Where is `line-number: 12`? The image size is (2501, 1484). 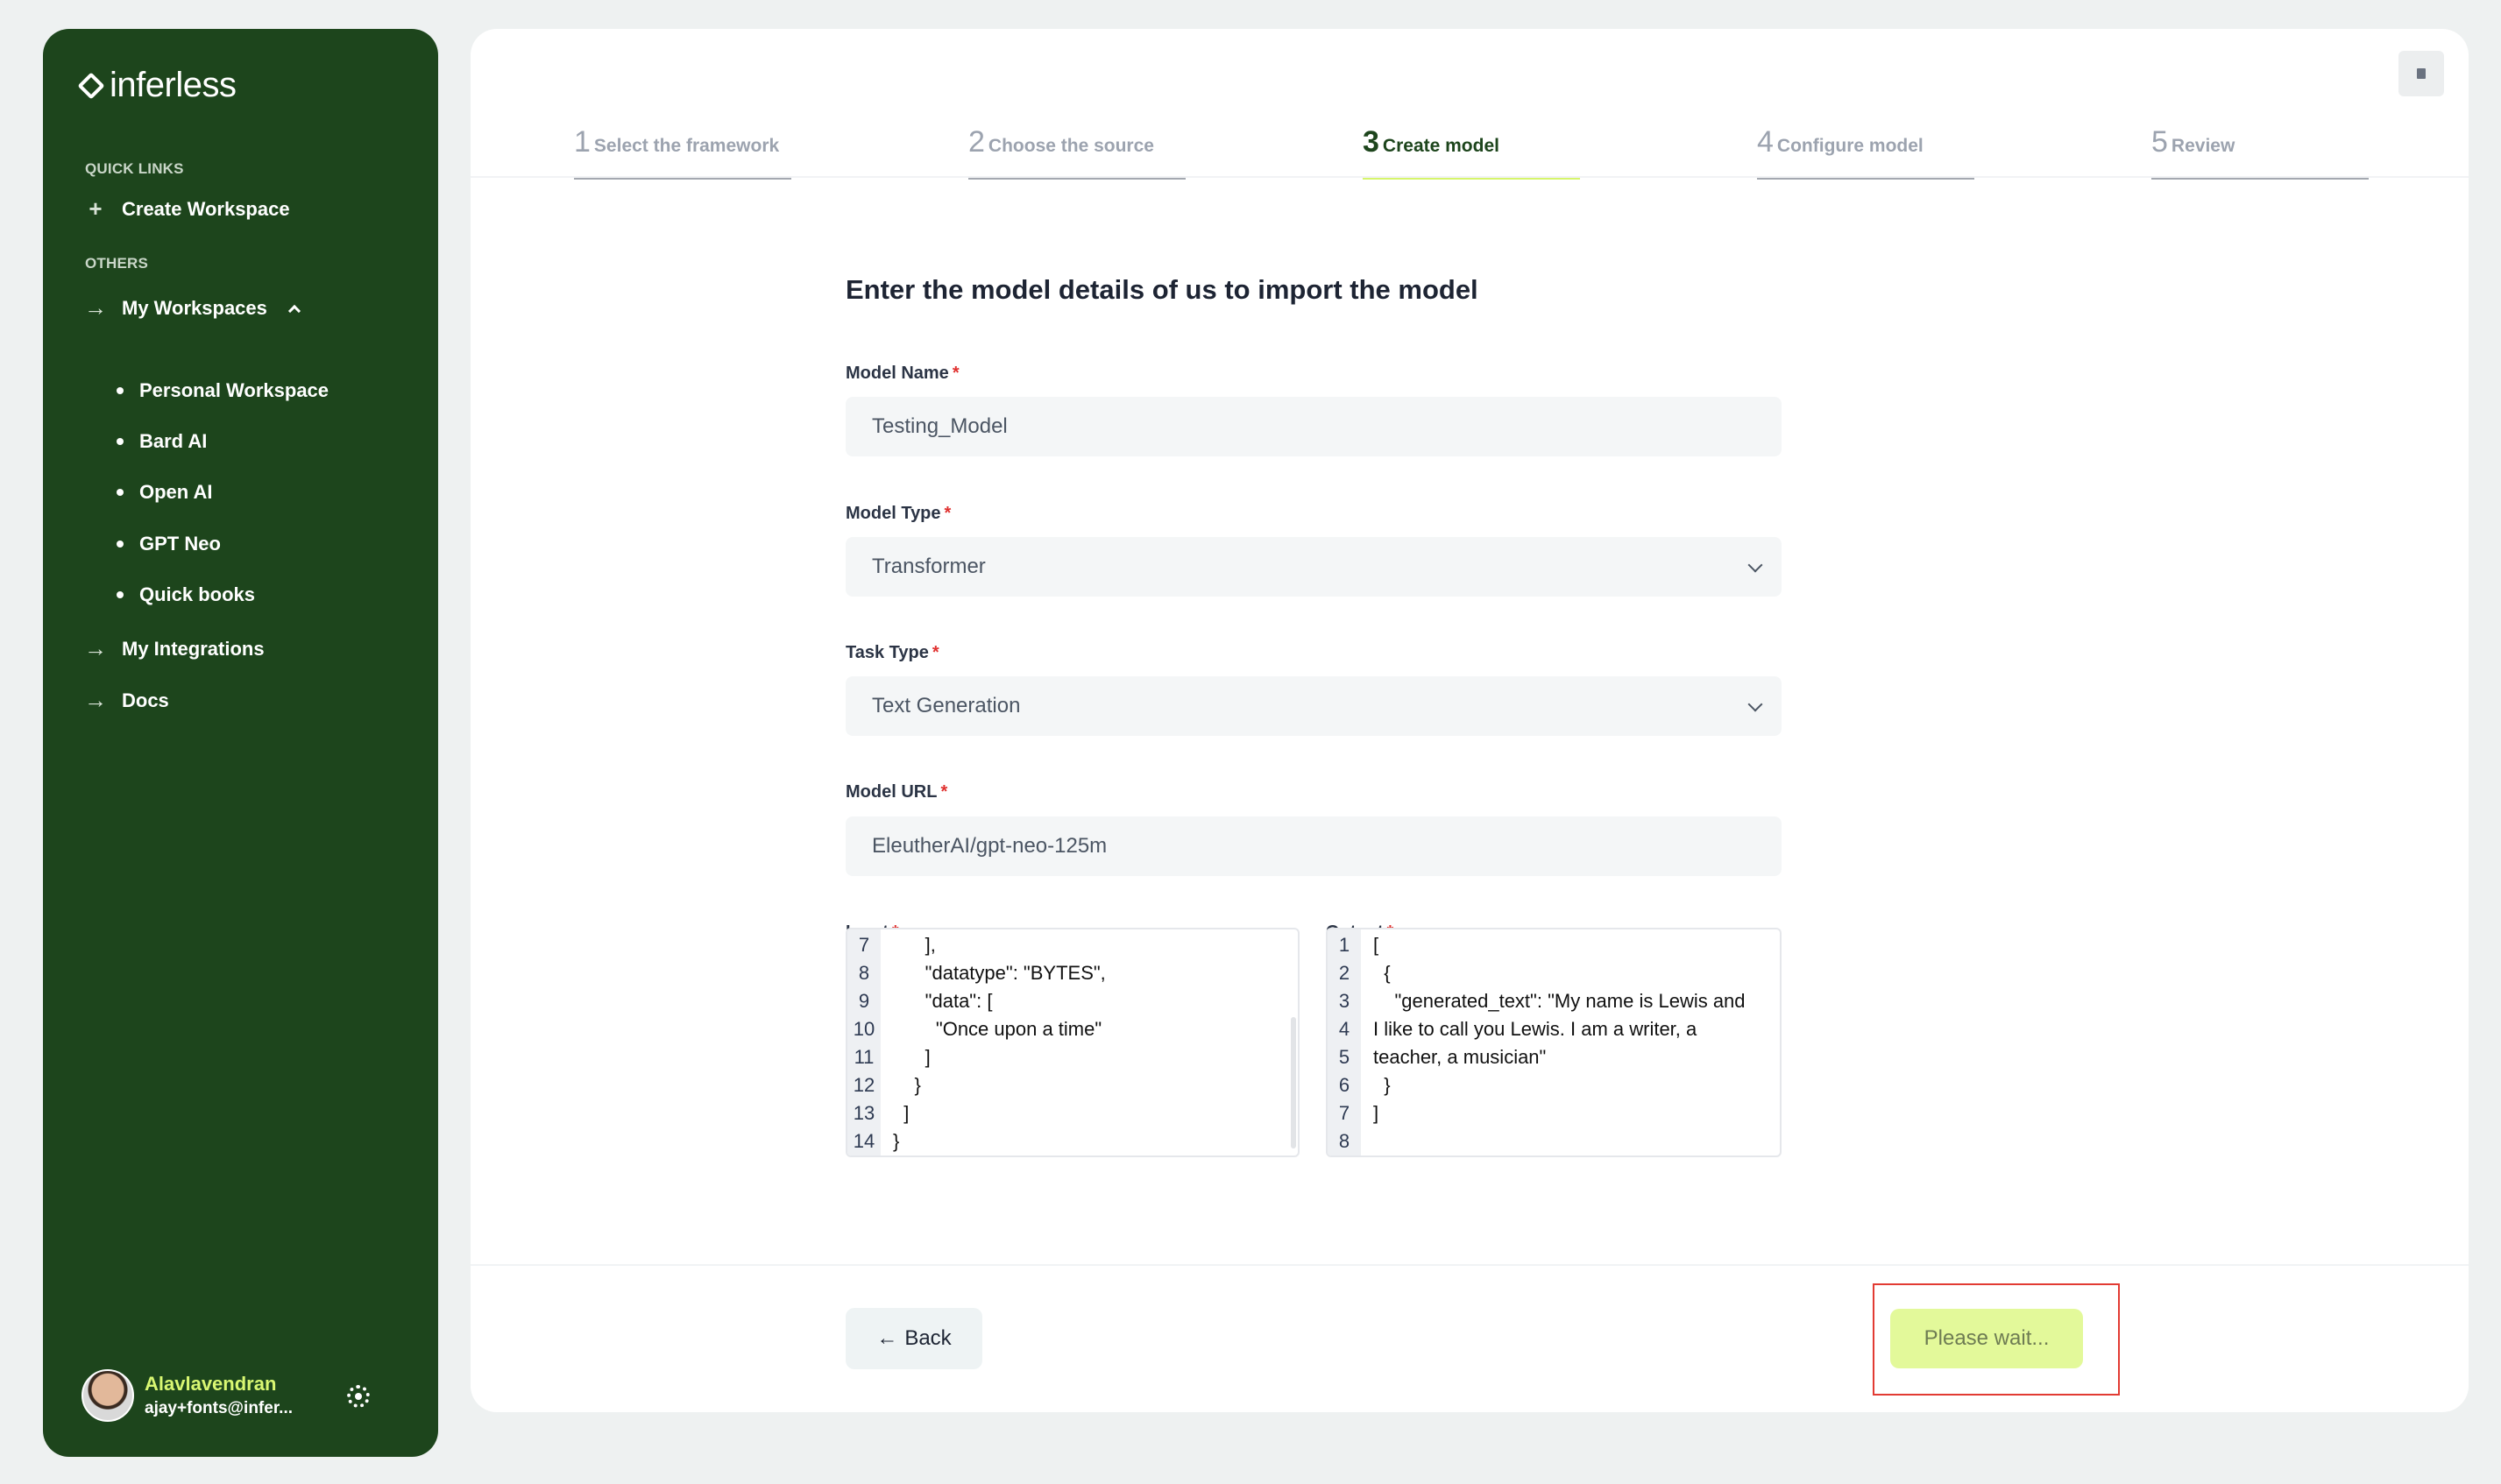 line-number: 12 is located at coordinates (864, 1085).